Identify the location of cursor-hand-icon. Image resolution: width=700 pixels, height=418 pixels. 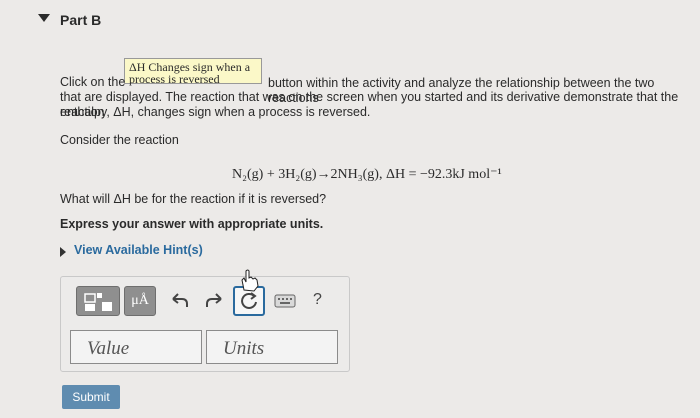
(250, 280).